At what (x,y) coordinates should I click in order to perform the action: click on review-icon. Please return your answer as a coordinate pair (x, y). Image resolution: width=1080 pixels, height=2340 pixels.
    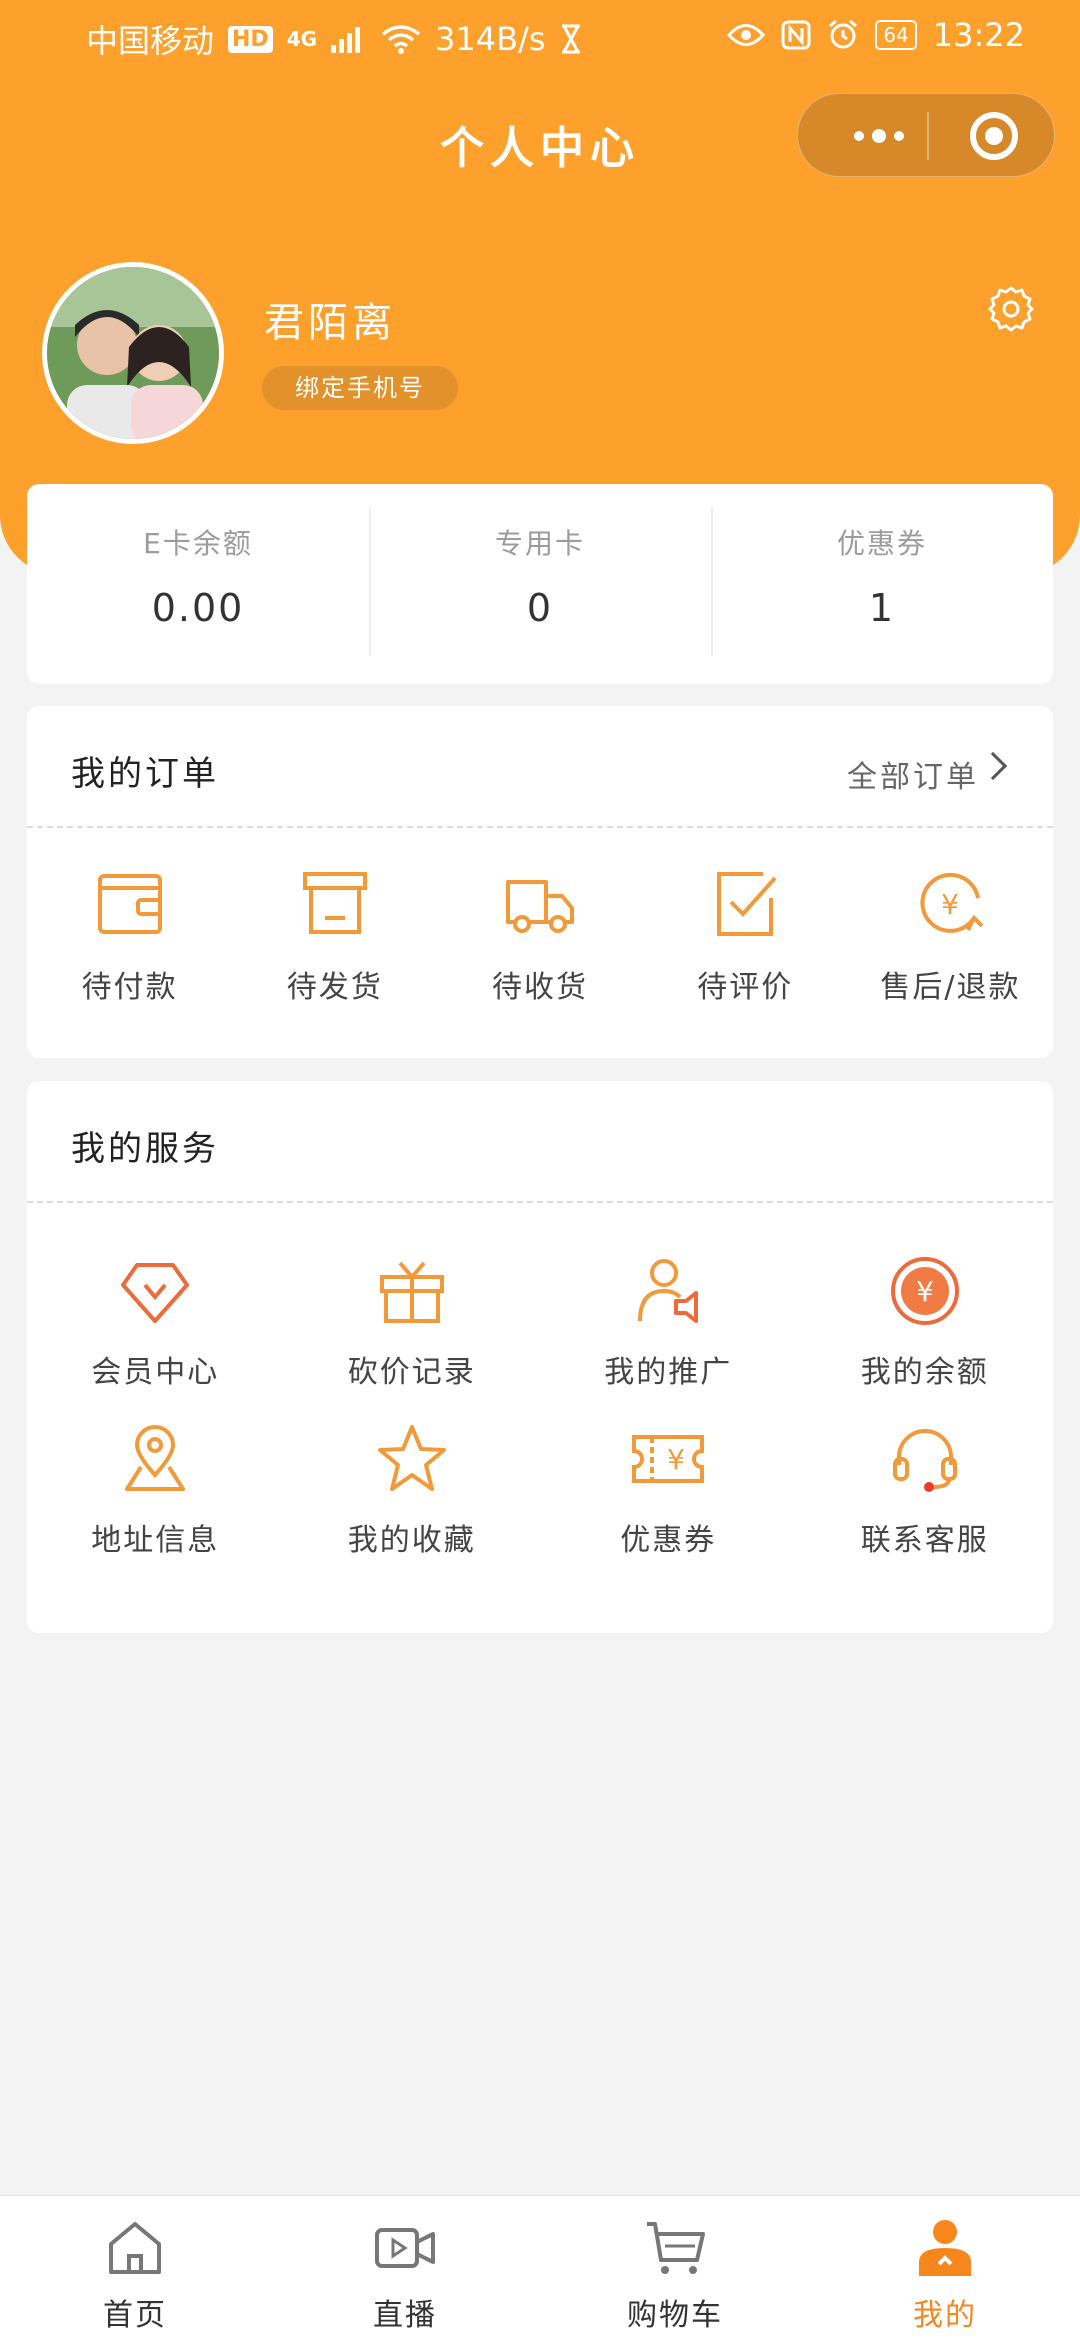
    Looking at the image, I should click on (747, 904).